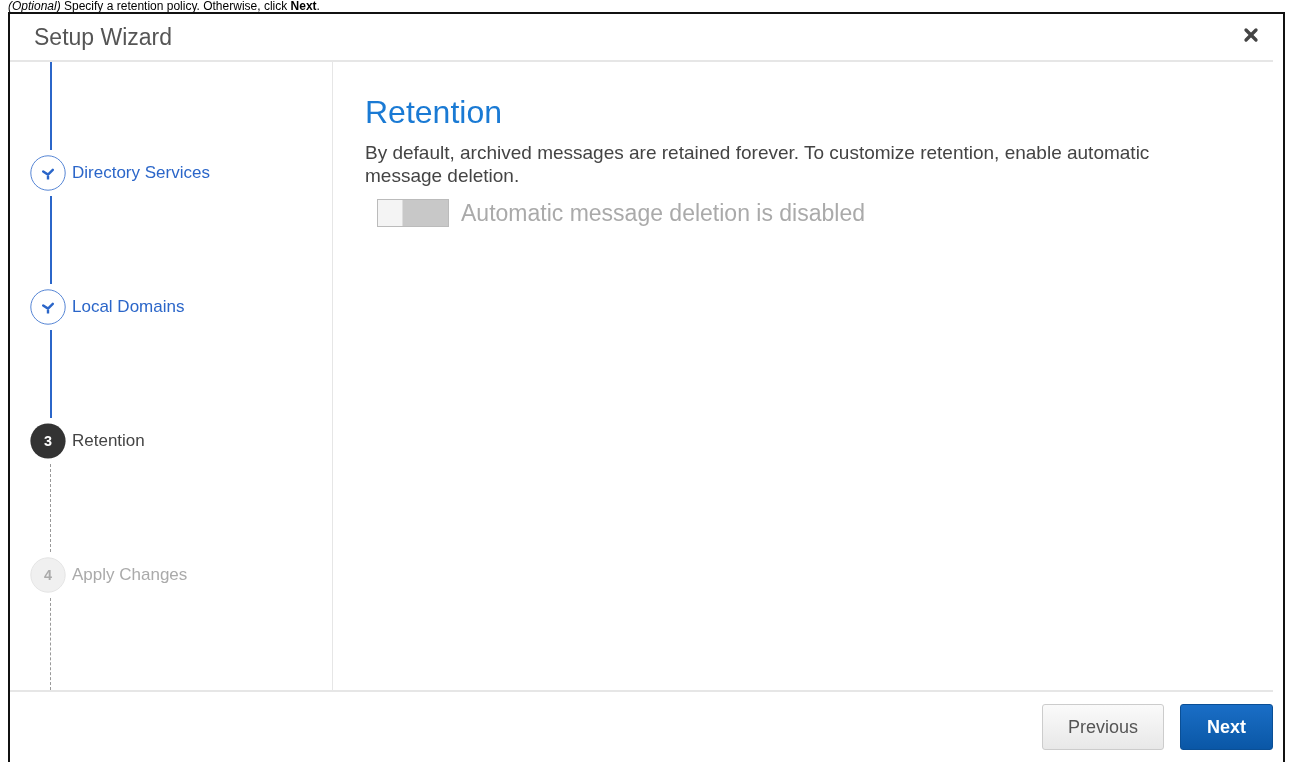 This screenshot has width=1293, height=762. Describe the element at coordinates (48, 575) in the screenshot. I see `step-number: 4` at that location.